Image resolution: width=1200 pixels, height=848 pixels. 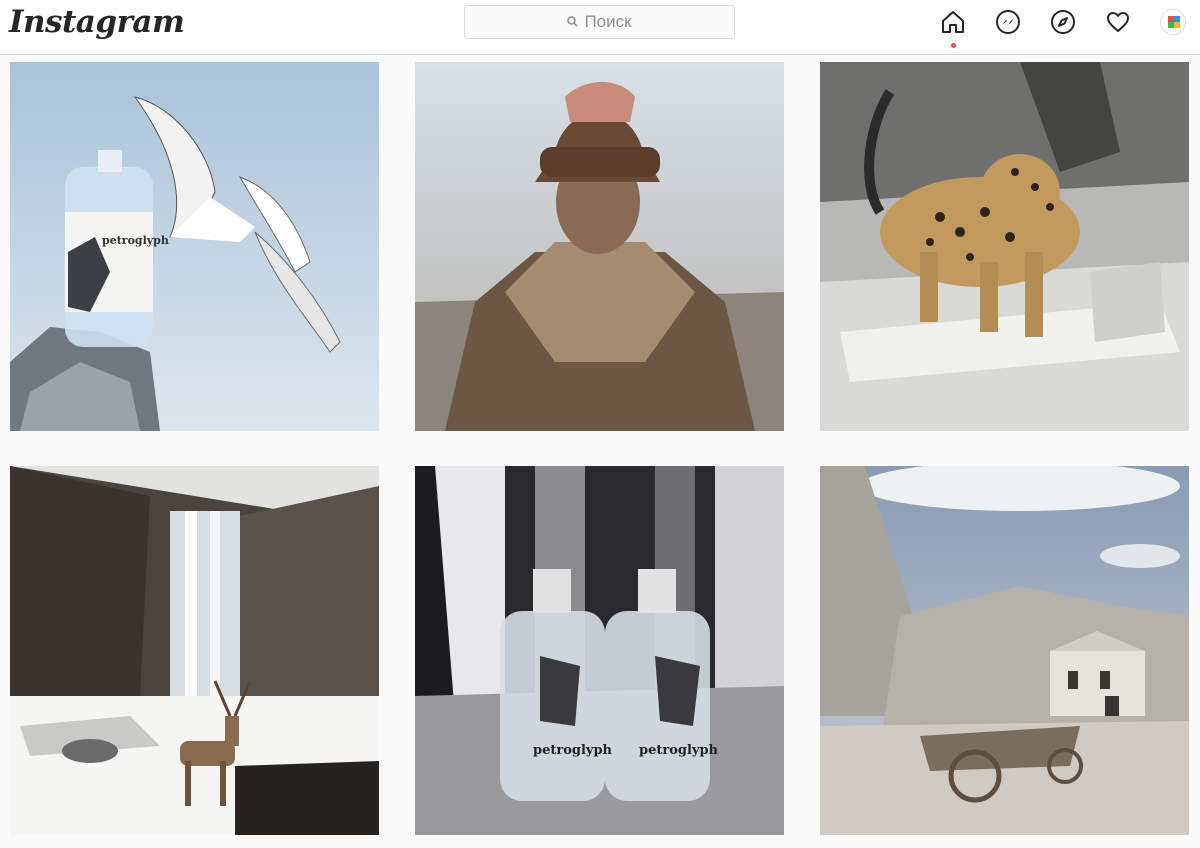 What do you see at coordinates (97, 22) in the screenshot?
I see `instagram-logo: Instagram` at bounding box center [97, 22].